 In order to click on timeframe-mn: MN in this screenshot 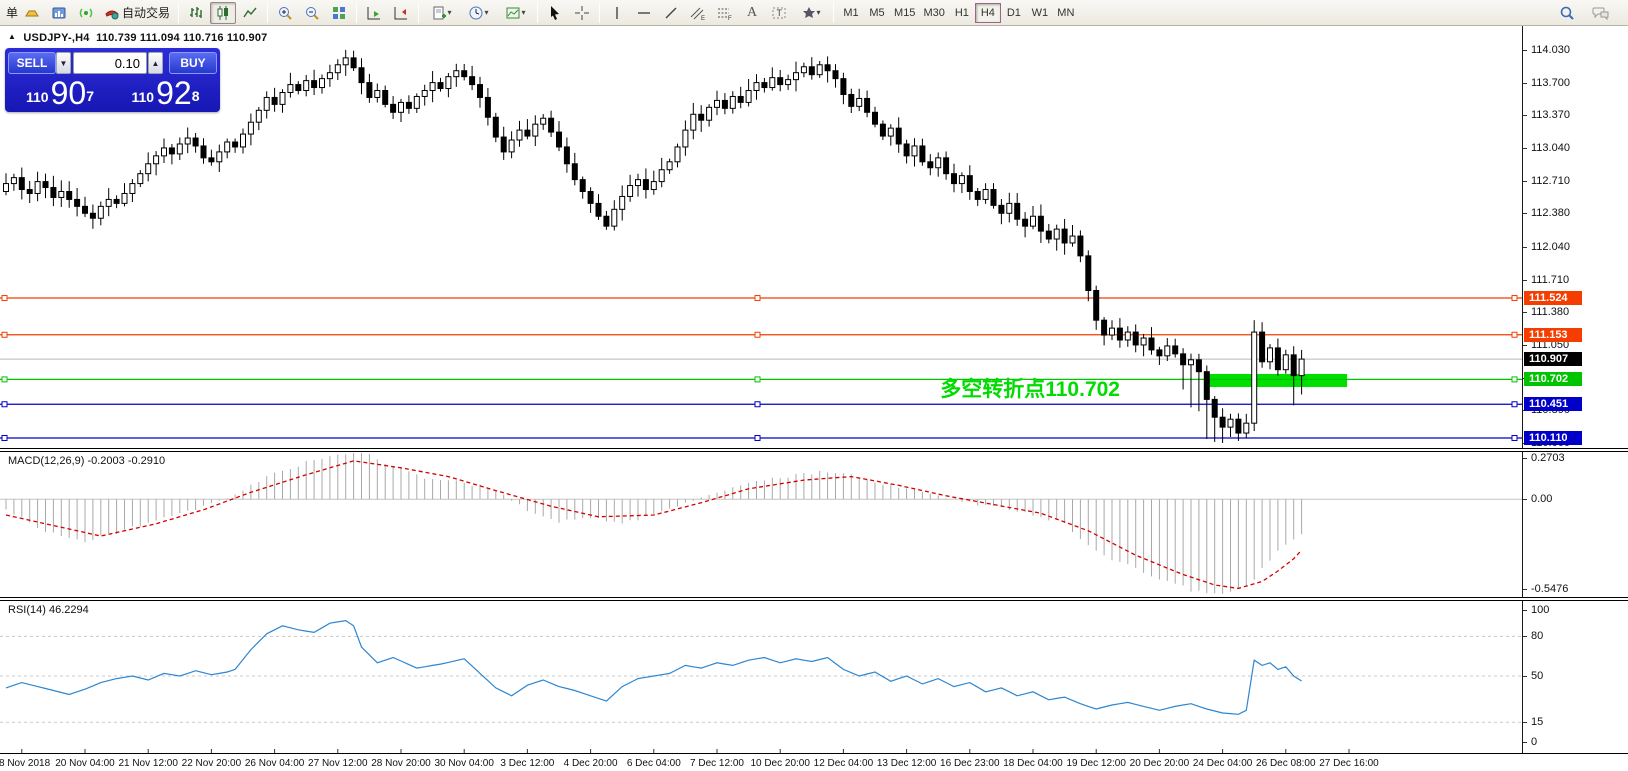, I will do `click(1066, 13)`.